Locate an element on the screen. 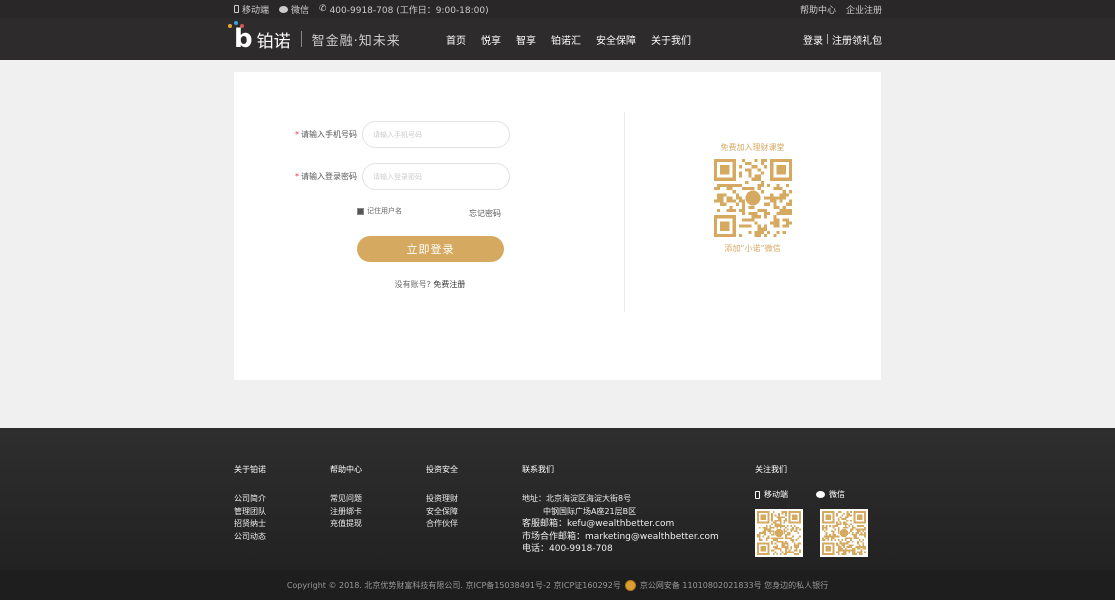 The image size is (1115, 600). card-divider is located at coordinates (624, 212).